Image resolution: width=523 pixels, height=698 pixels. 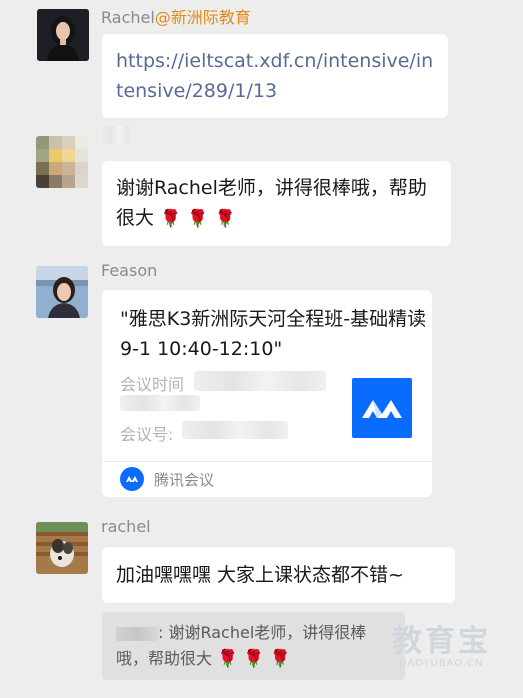 What do you see at coordinates (267, 461) in the screenshot?
I see `card-divider` at bounding box center [267, 461].